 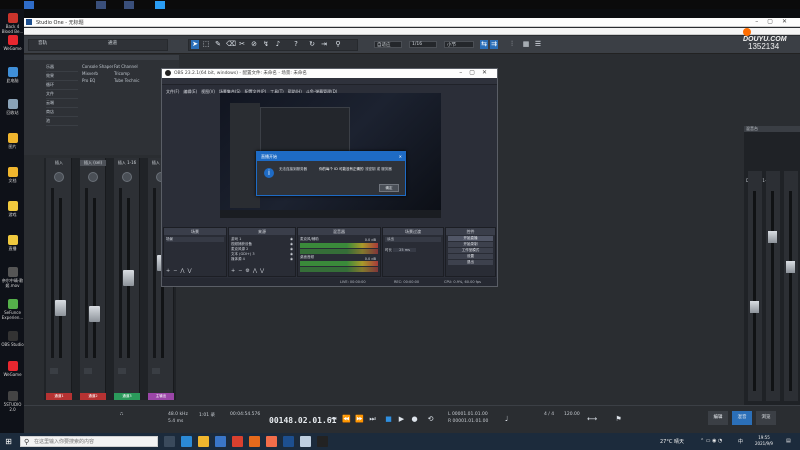 I want to click on ime-indicator: 中, so click(x=740, y=441).